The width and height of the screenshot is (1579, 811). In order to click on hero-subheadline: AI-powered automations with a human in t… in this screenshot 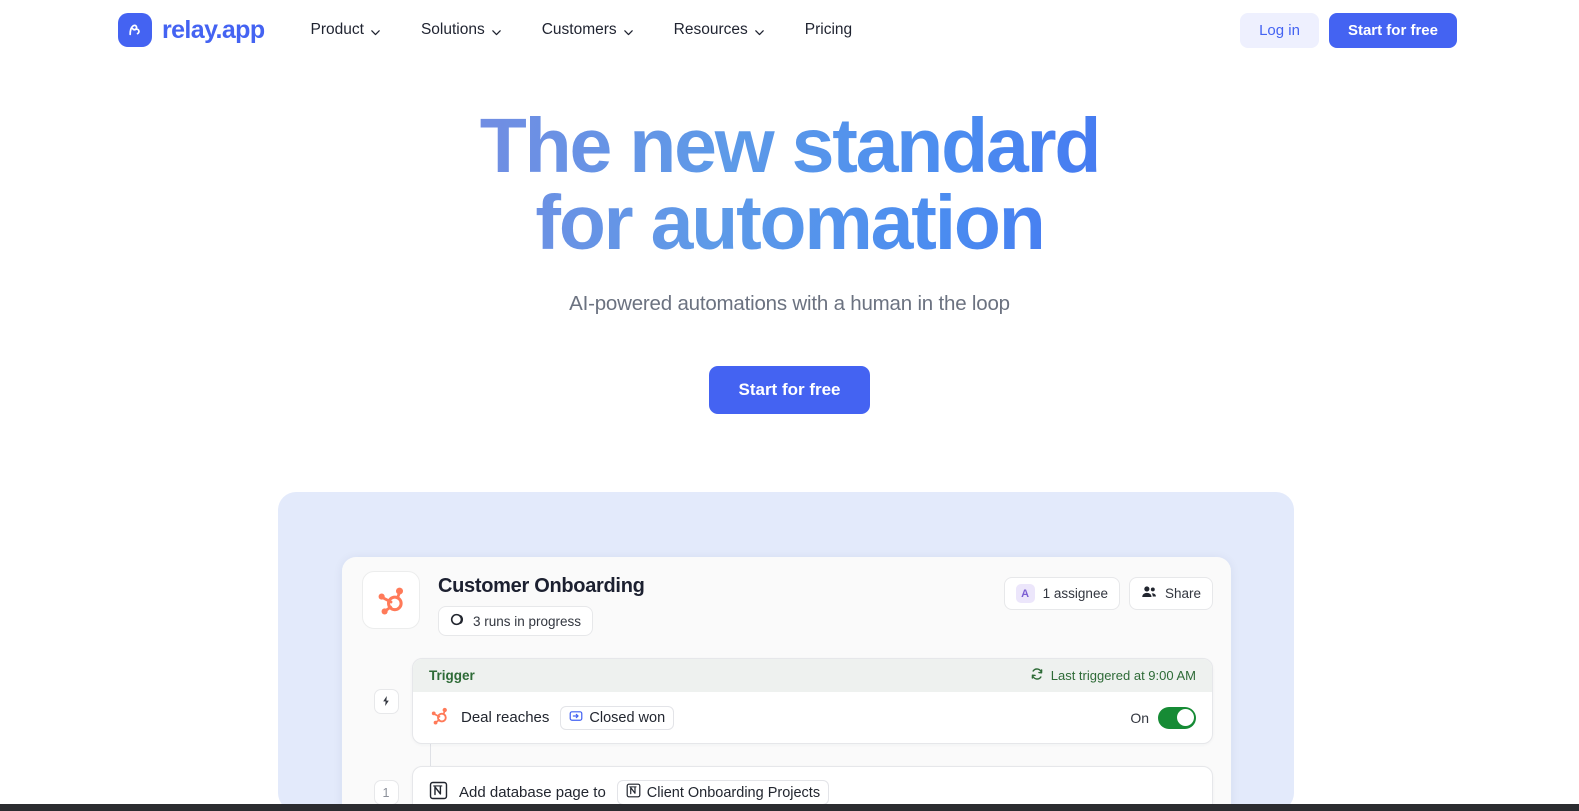, I will do `click(789, 303)`.